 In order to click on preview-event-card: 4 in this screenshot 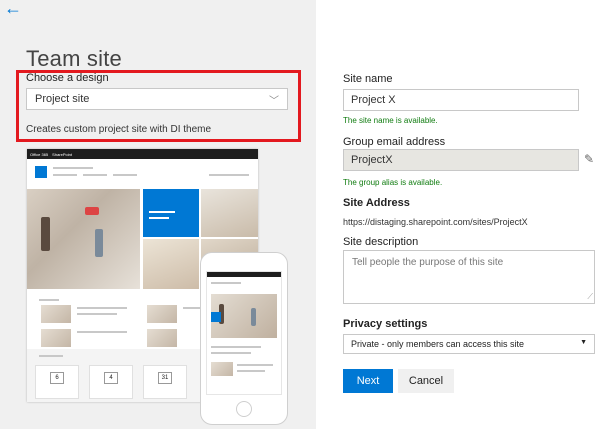, I will do `click(111, 382)`.